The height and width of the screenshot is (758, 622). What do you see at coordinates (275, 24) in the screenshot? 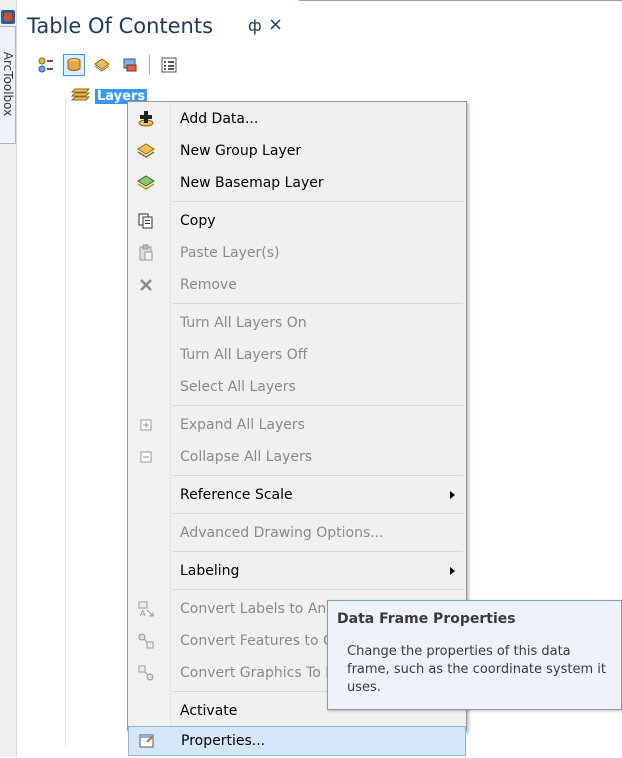
I see `close-icon: ×` at bounding box center [275, 24].